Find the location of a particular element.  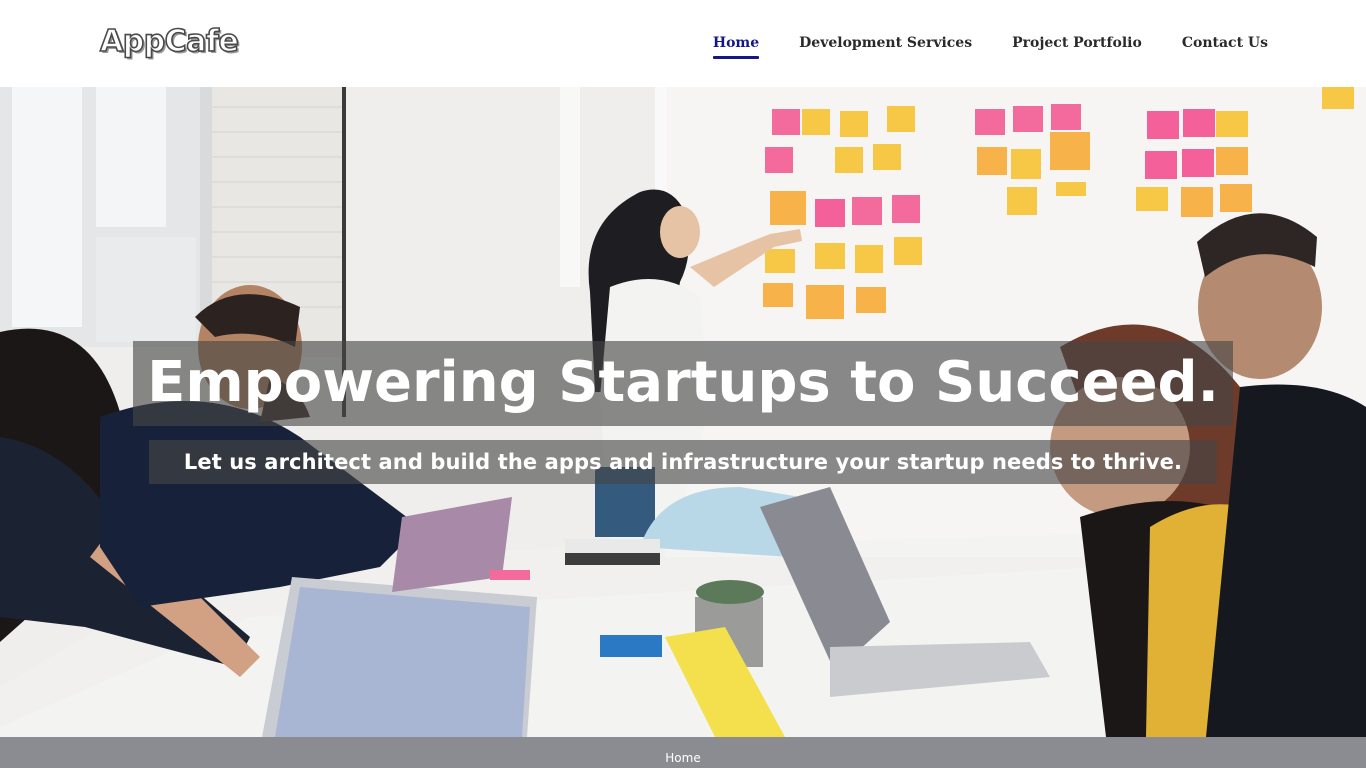

appcafe-logo: AppCafe is located at coordinates (169, 41).